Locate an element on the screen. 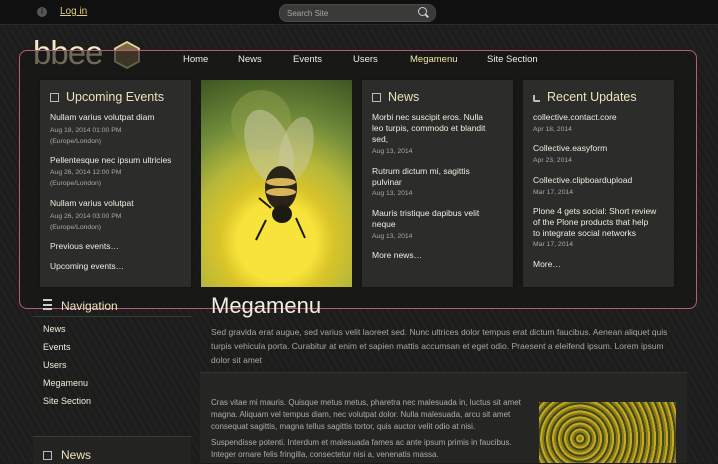  news-title: News is located at coordinates (404, 97).